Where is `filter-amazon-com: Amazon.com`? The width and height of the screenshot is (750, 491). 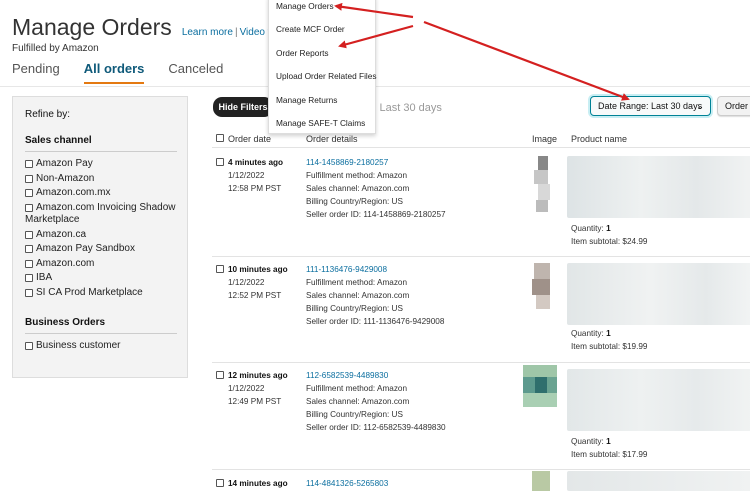 filter-amazon-com: Amazon.com is located at coordinates (106, 264).